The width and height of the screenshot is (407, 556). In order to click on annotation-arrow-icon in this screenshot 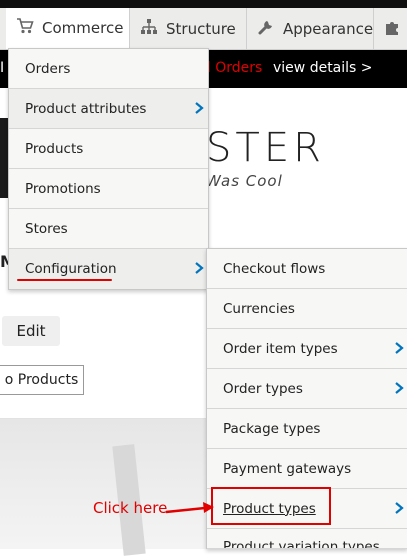, I will do `click(189, 508)`.